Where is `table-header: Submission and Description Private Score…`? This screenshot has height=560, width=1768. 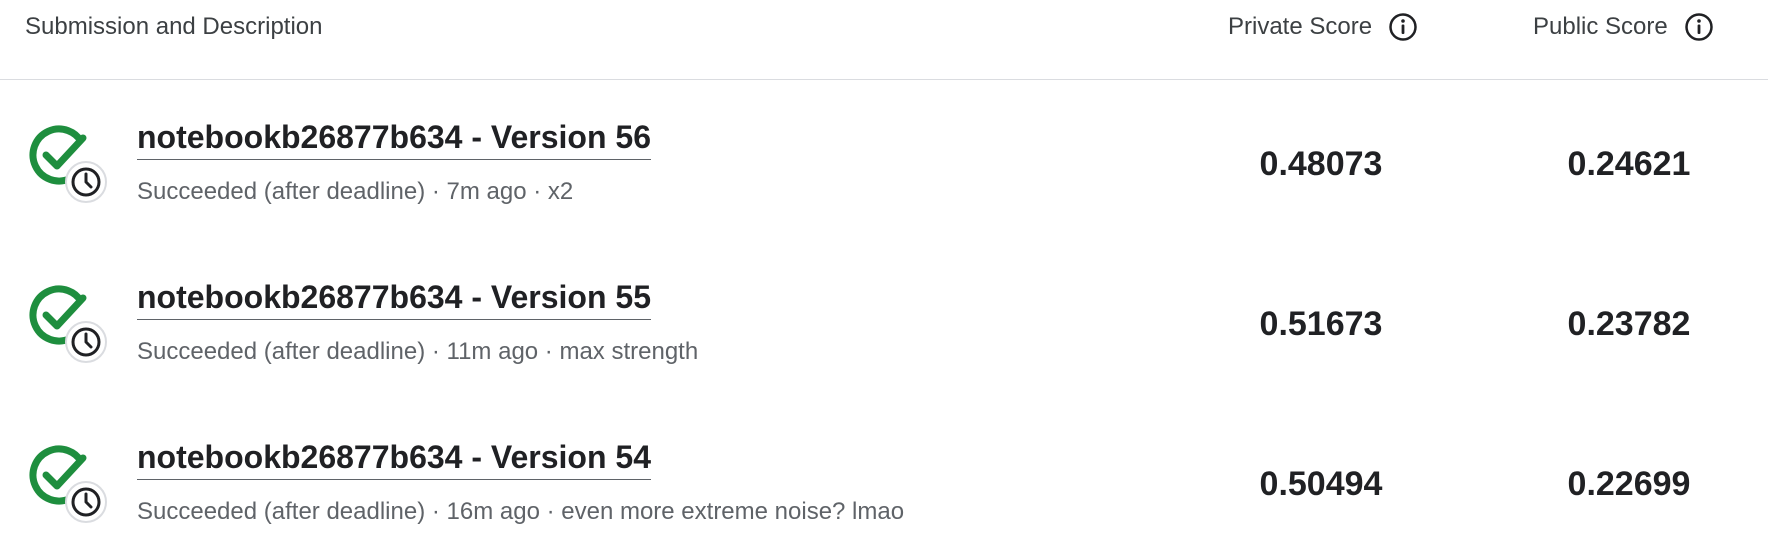 table-header: Submission and Description Private Score… is located at coordinates (884, 40).